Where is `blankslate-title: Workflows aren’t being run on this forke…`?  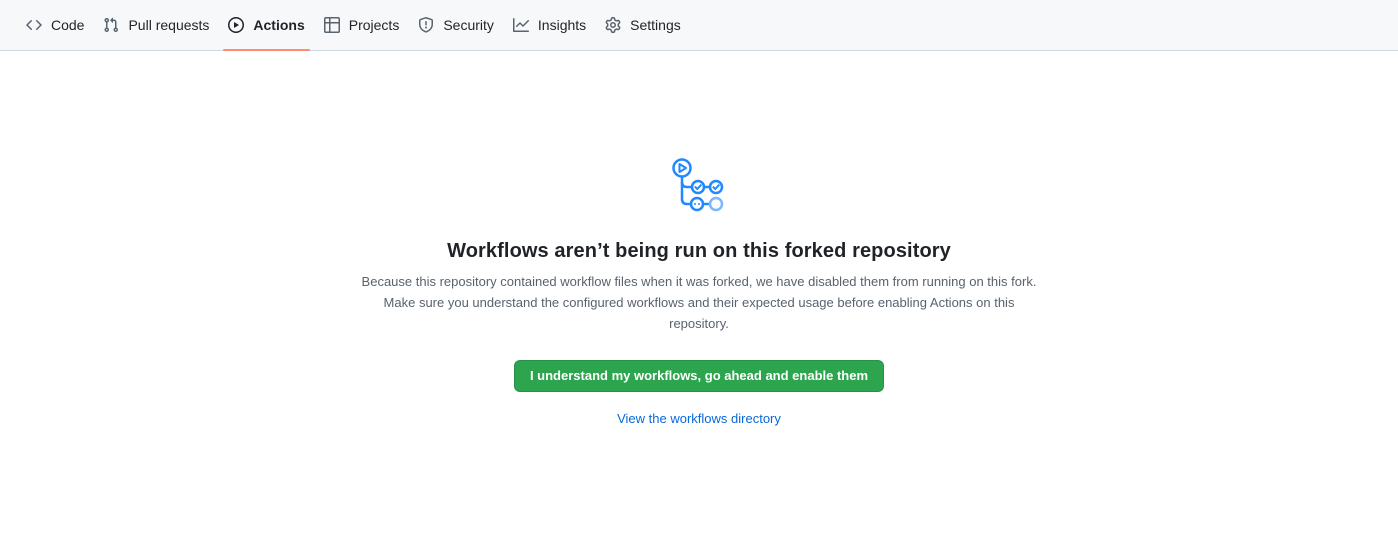 blankslate-title: Workflows aren’t being run on this forke… is located at coordinates (699, 251).